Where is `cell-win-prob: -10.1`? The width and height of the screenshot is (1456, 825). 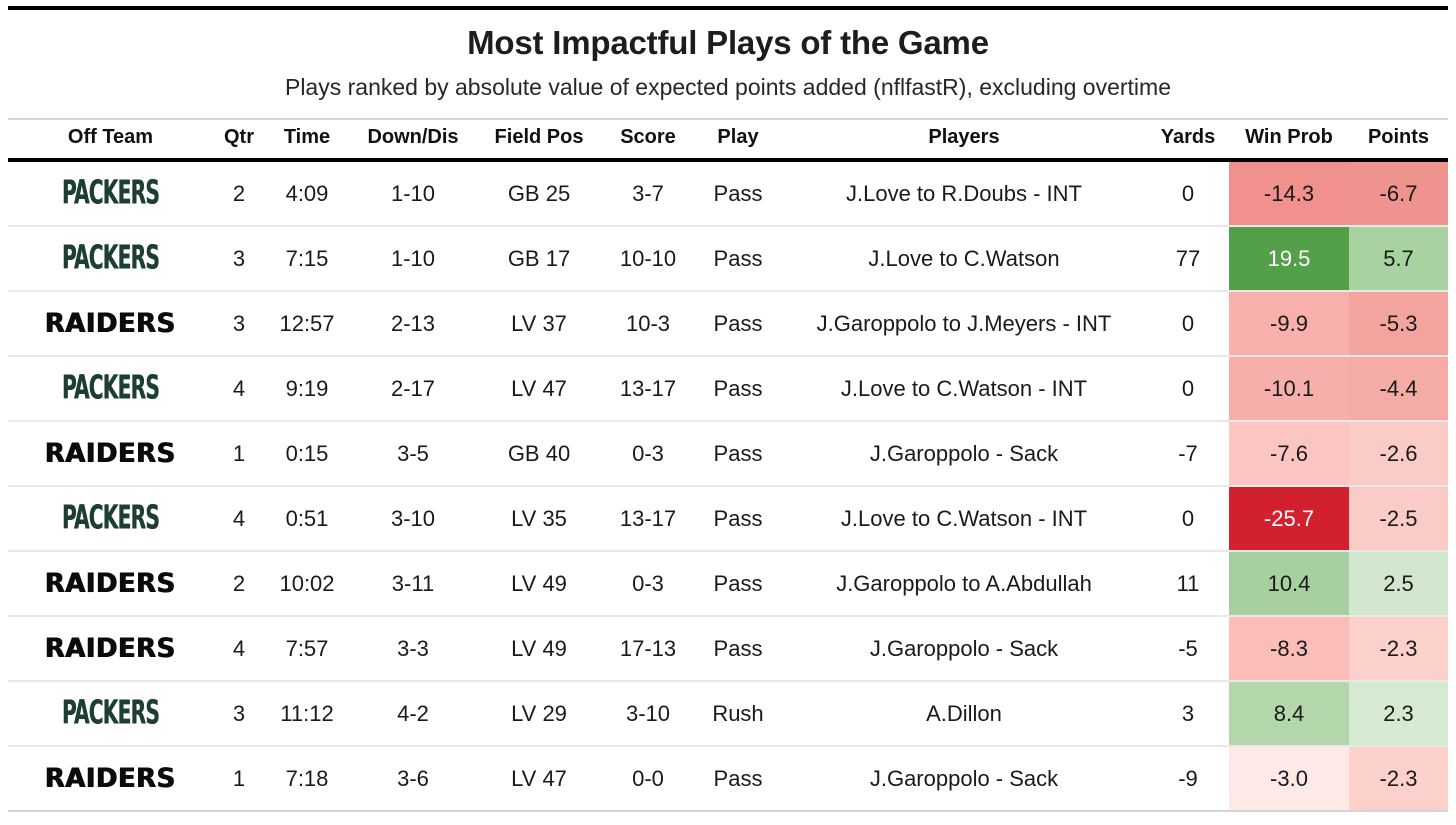
cell-win-prob: -10.1 is located at coordinates (1289, 389).